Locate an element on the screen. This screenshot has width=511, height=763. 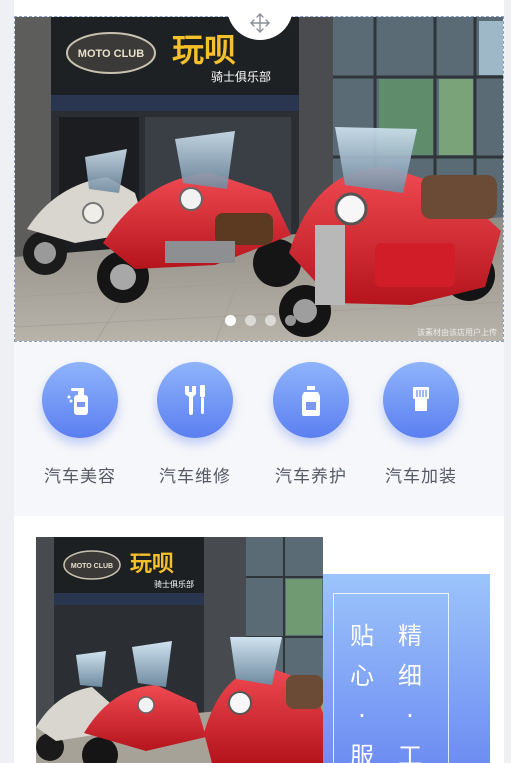
service-label: 汽车维修 is located at coordinates (195, 477).